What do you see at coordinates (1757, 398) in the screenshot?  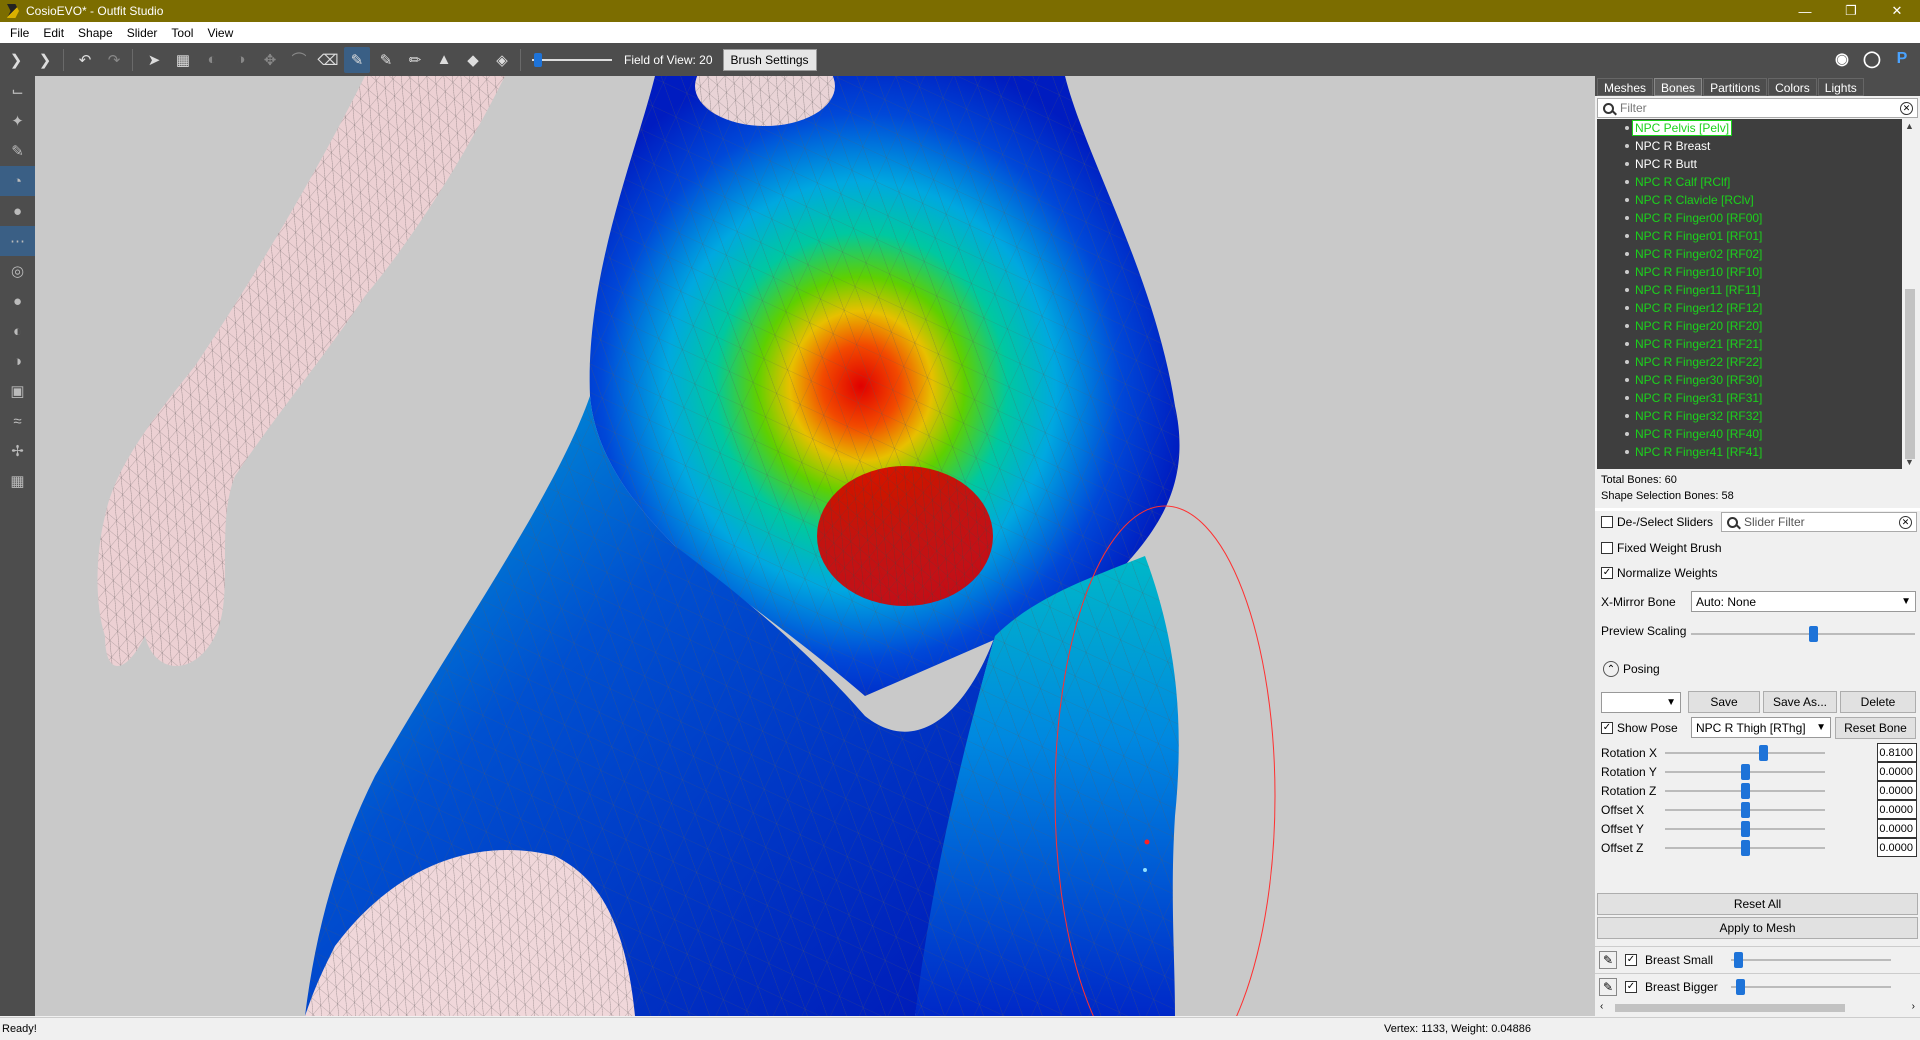 I see `bone-list-item: NPC R Finger31 [RF31]` at bounding box center [1757, 398].